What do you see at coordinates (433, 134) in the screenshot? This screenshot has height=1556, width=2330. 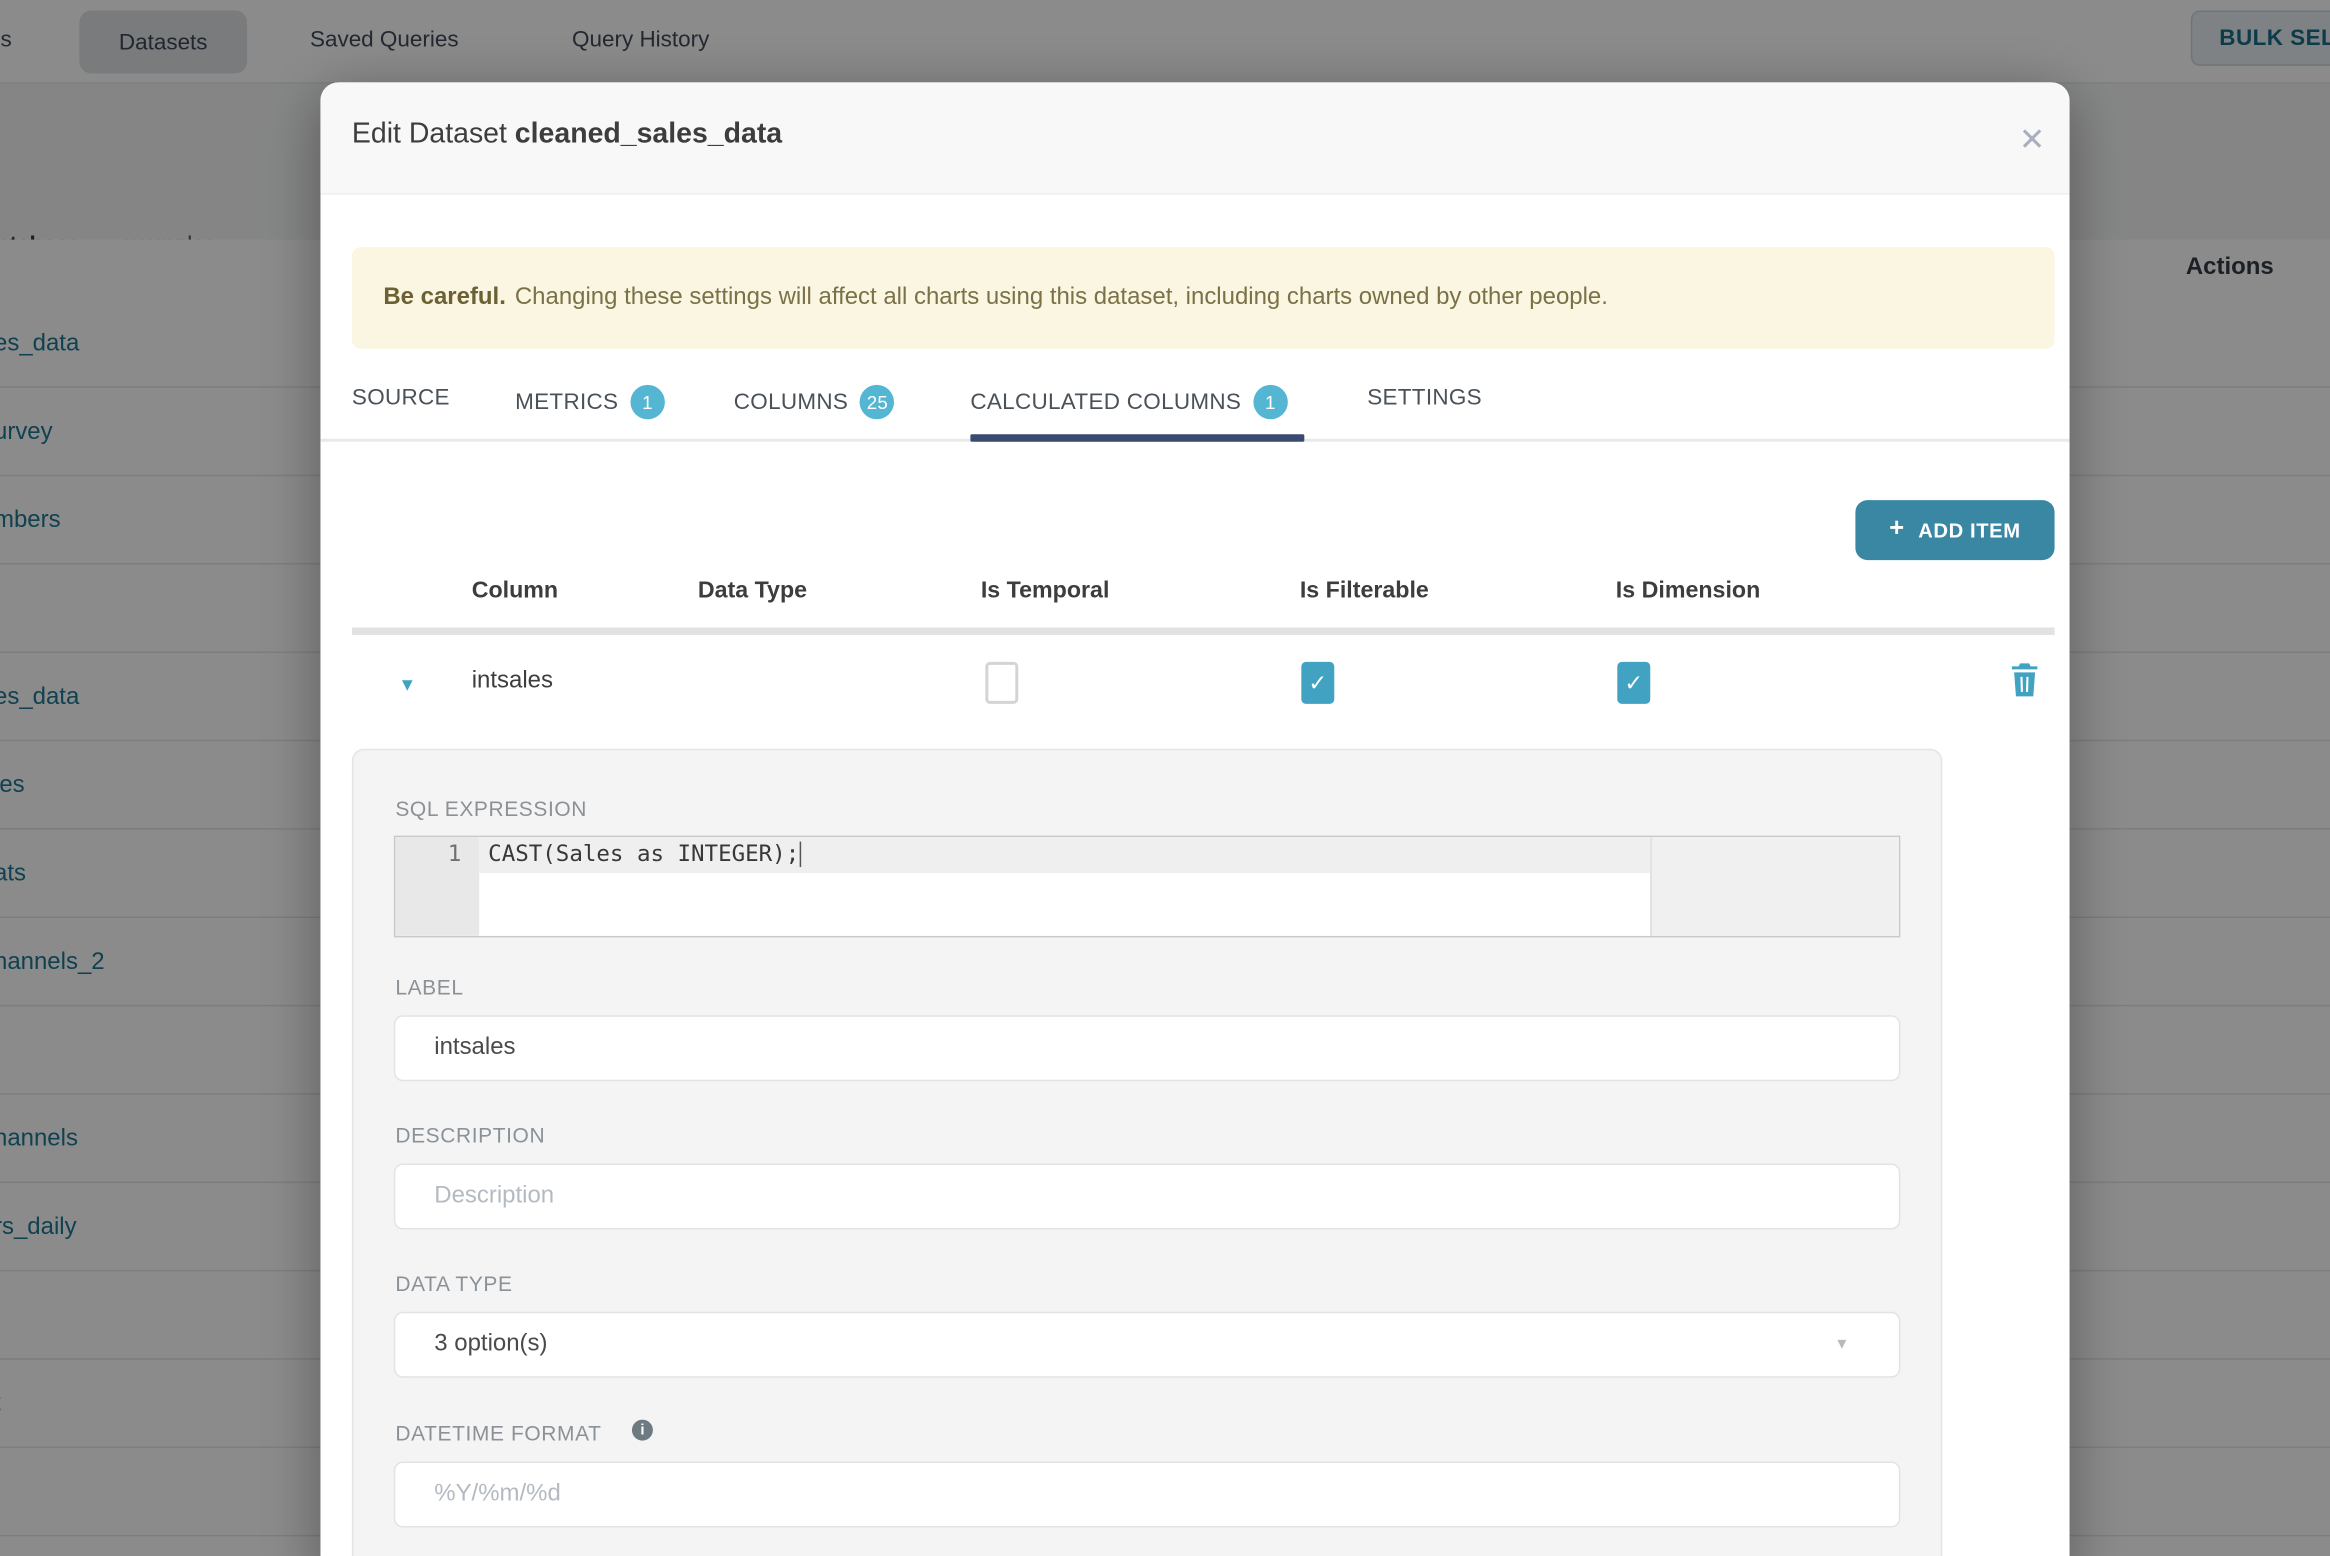 I see `modal-title-prefix: Edit Dataset` at bounding box center [433, 134].